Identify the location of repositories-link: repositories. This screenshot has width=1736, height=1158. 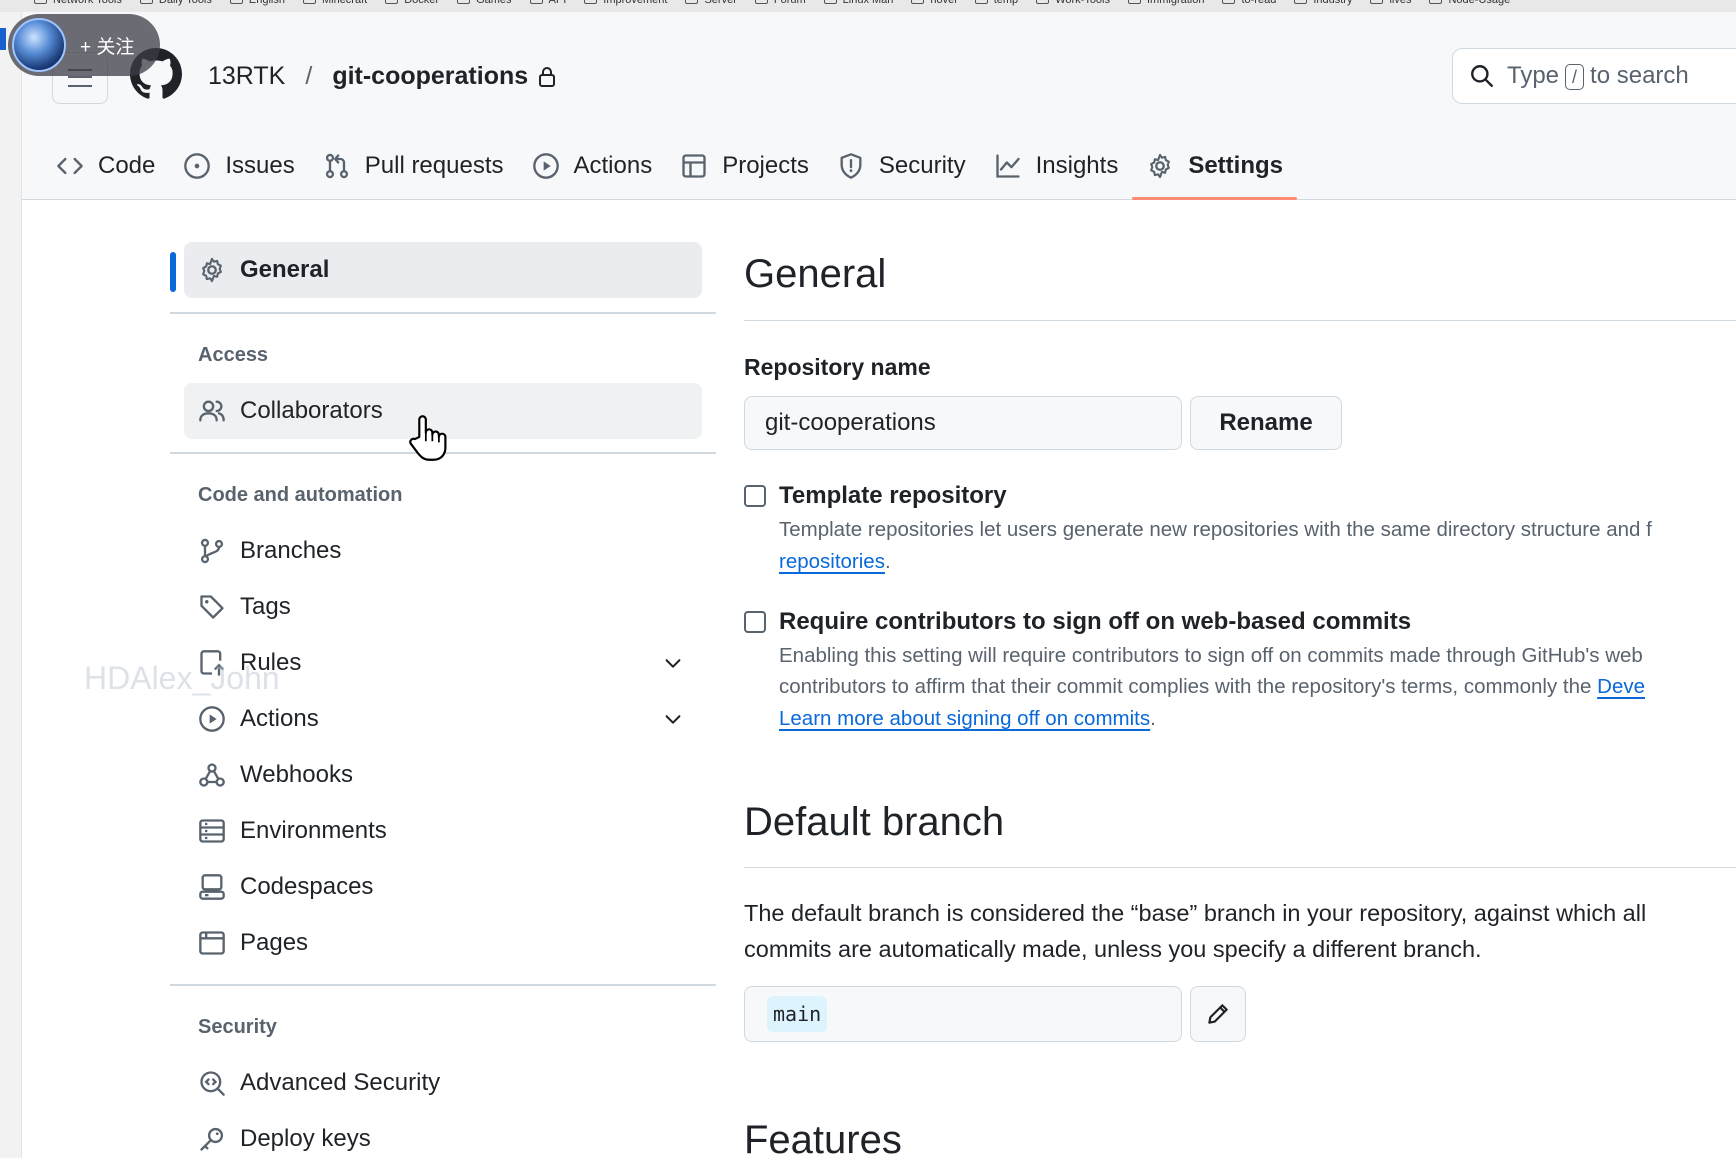
(832, 561).